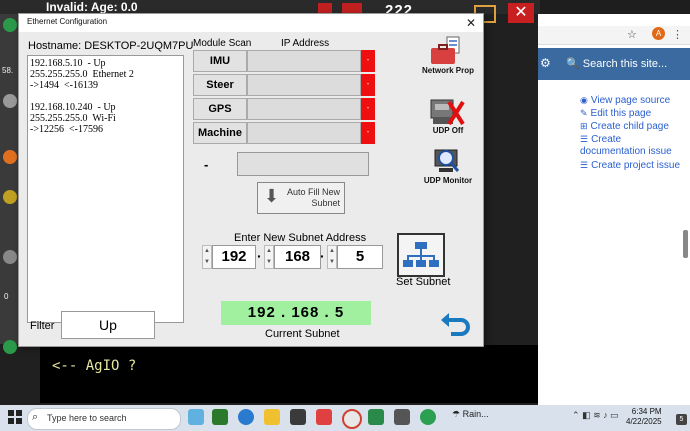 This screenshot has width=690, height=431. Describe the element at coordinates (658, 33) in the screenshot. I see `avatar: A` at that location.